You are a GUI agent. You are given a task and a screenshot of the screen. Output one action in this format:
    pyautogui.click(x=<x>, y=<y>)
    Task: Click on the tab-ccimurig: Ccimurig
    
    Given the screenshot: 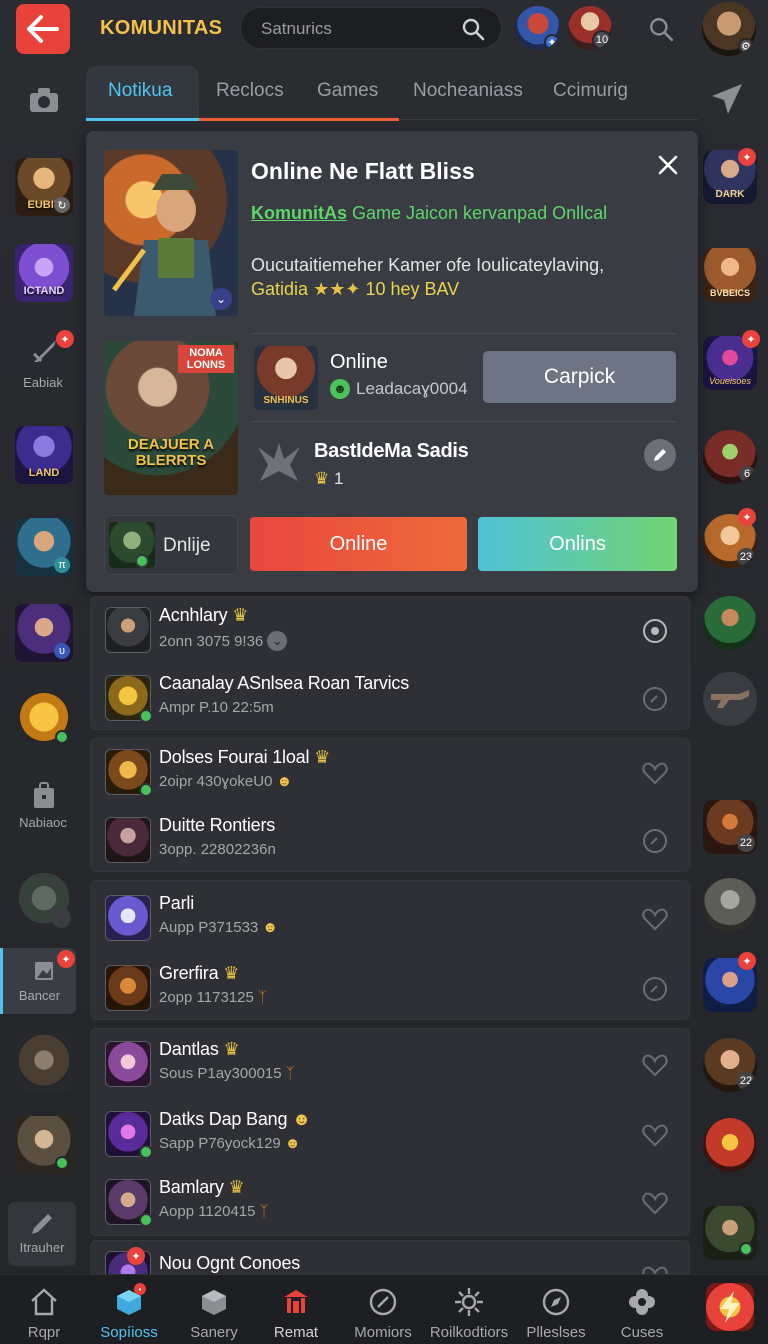 What is the action you would take?
    pyautogui.click(x=590, y=91)
    